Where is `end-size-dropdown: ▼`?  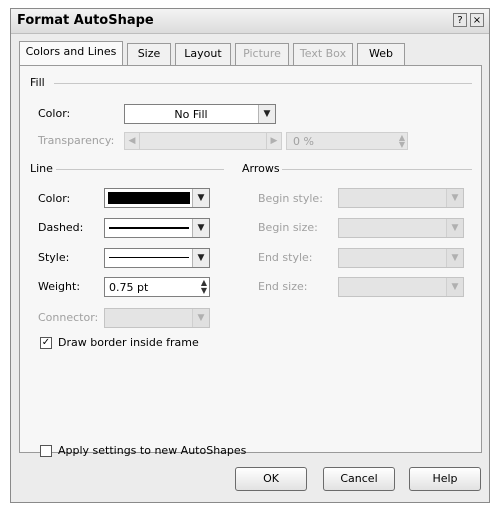
end-size-dropdown: ▼ is located at coordinates (401, 287).